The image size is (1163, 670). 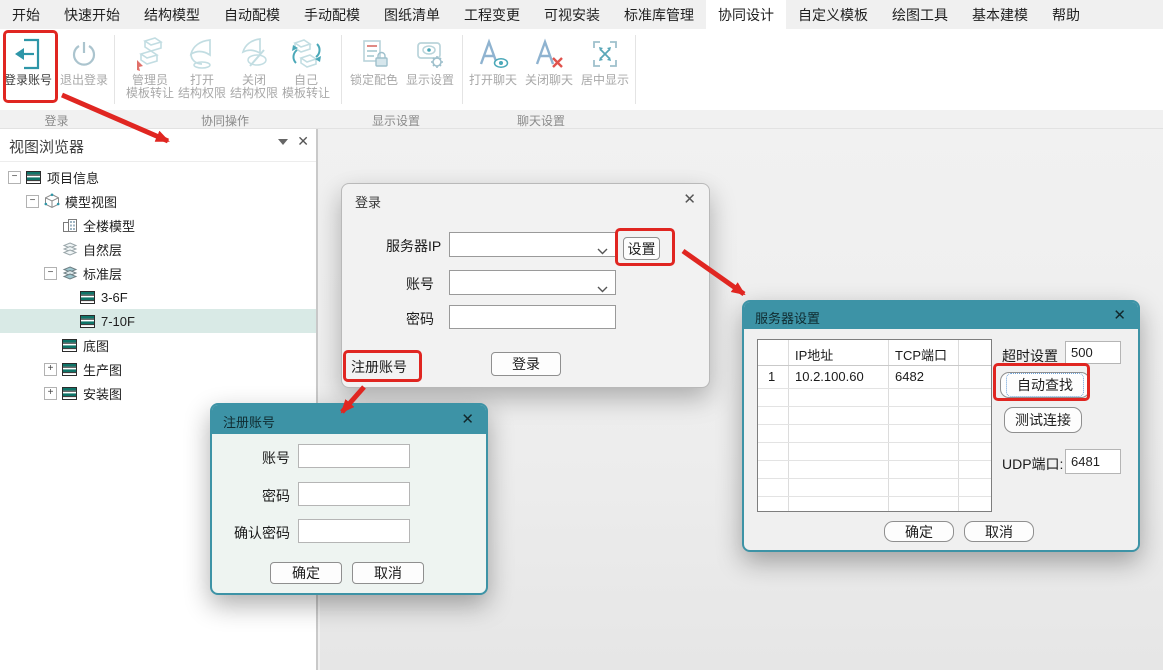 What do you see at coordinates (354, 494) in the screenshot?
I see `reg-password-input` at bounding box center [354, 494].